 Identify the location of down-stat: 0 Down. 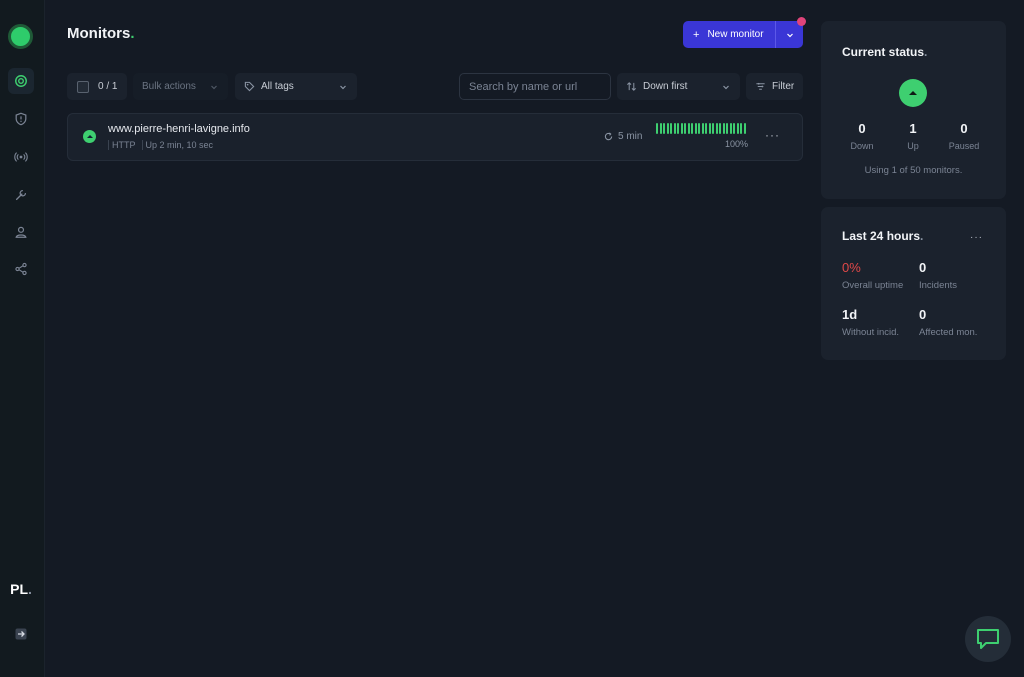
(862, 136).